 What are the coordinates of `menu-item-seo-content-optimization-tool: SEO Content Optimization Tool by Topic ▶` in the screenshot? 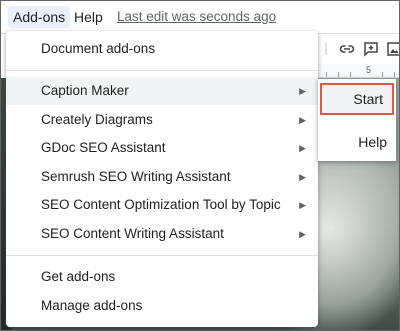 It's located at (162, 205).